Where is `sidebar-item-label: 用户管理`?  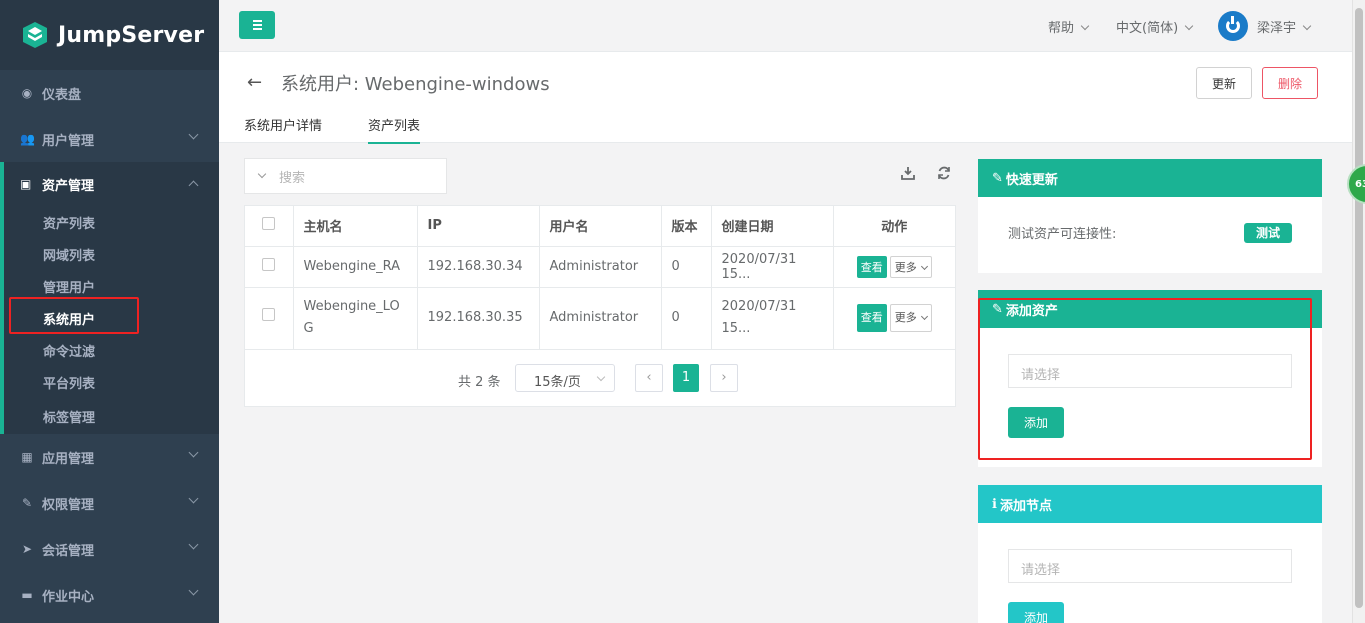
sidebar-item-label: 用户管理 is located at coordinates (68, 141).